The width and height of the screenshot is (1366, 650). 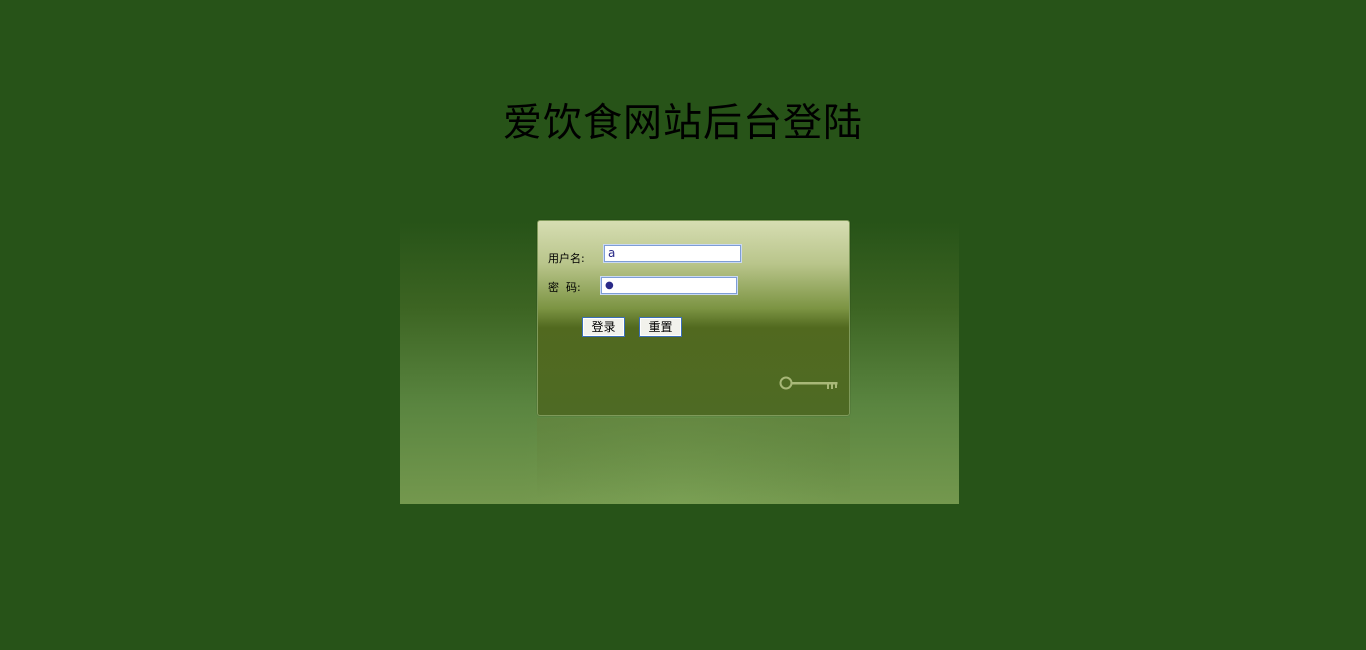 I want to click on password-row: 密 码:, so click(x=564, y=287).